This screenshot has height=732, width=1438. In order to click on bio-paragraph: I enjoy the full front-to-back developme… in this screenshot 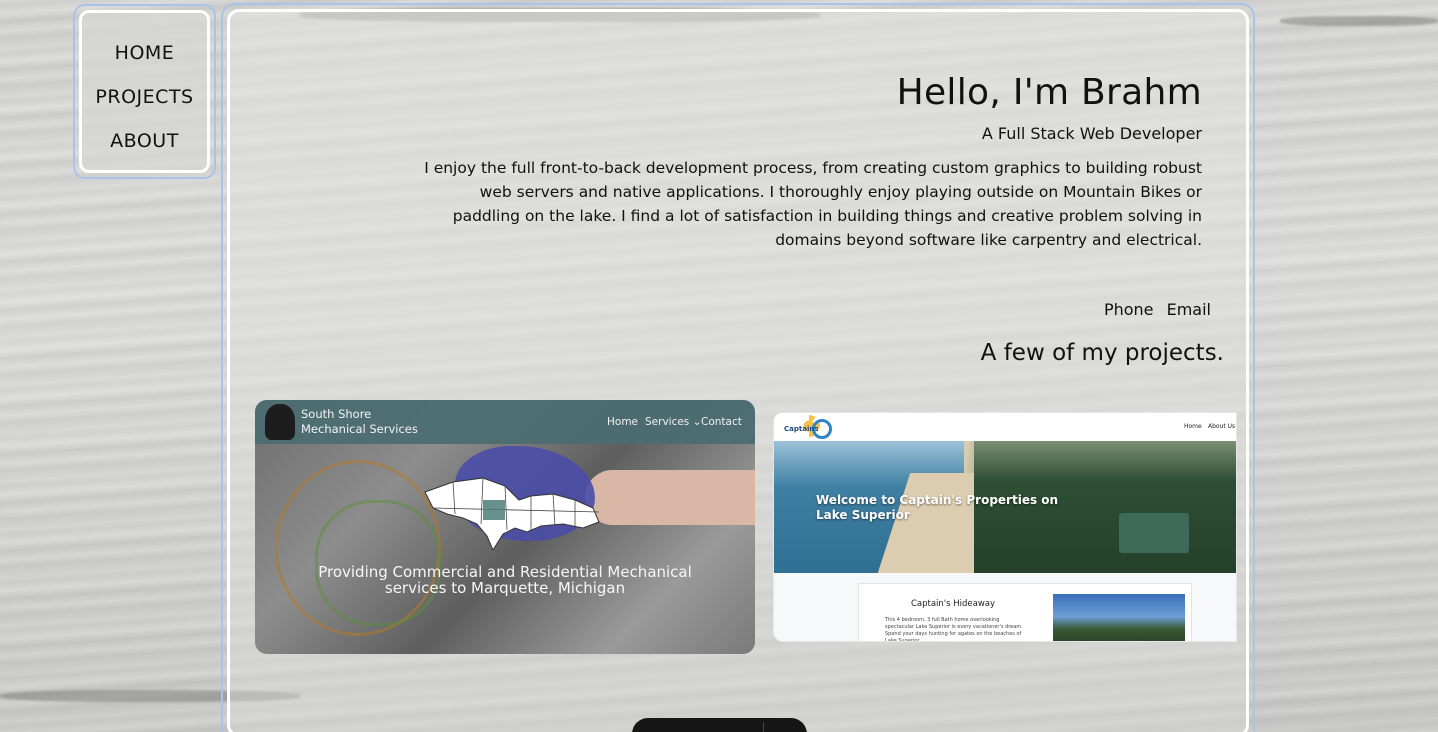, I will do `click(813, 204)`.